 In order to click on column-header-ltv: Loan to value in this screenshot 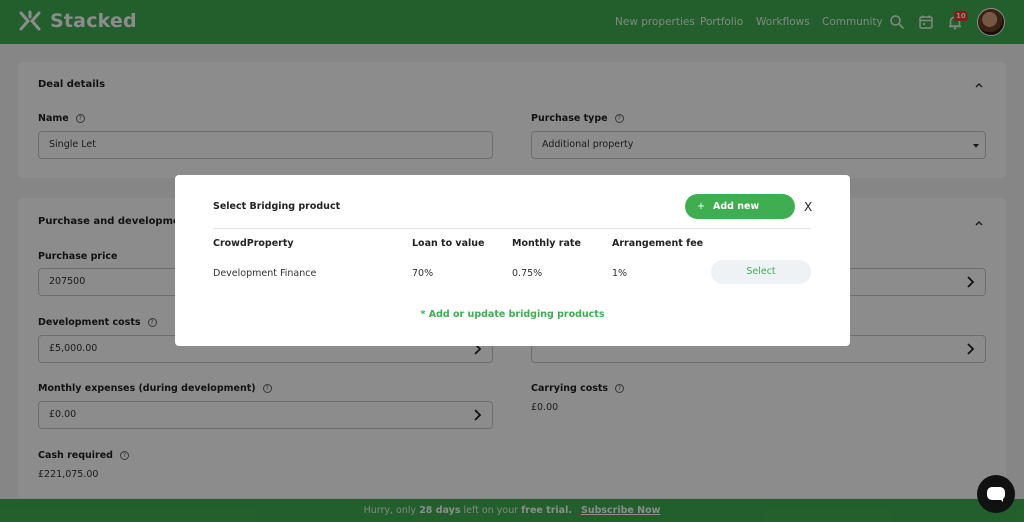, I will do `click(448, 243)`.